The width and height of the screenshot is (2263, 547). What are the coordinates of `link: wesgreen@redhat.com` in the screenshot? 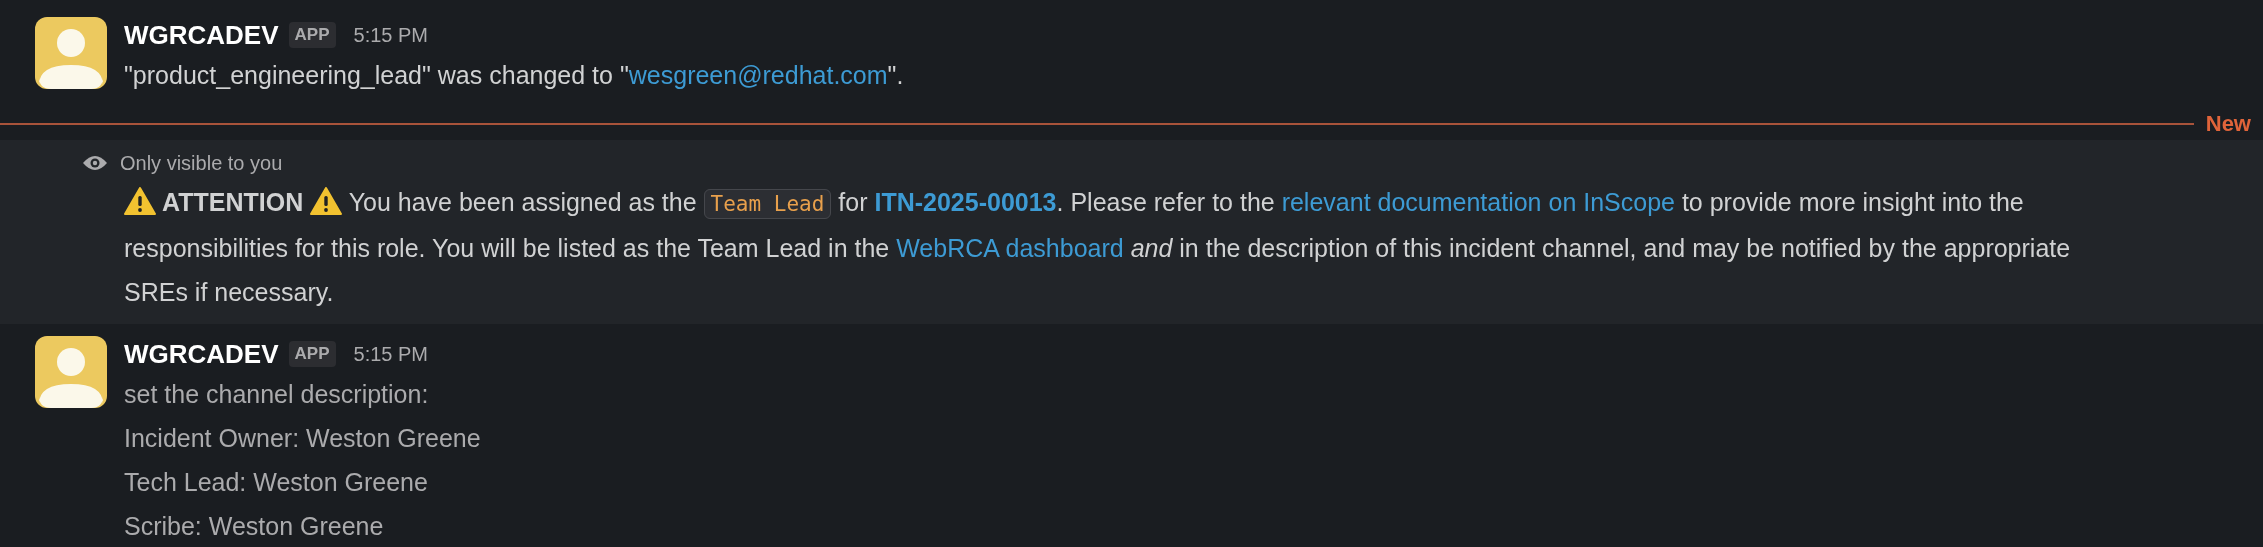 It's located at (758, 75).